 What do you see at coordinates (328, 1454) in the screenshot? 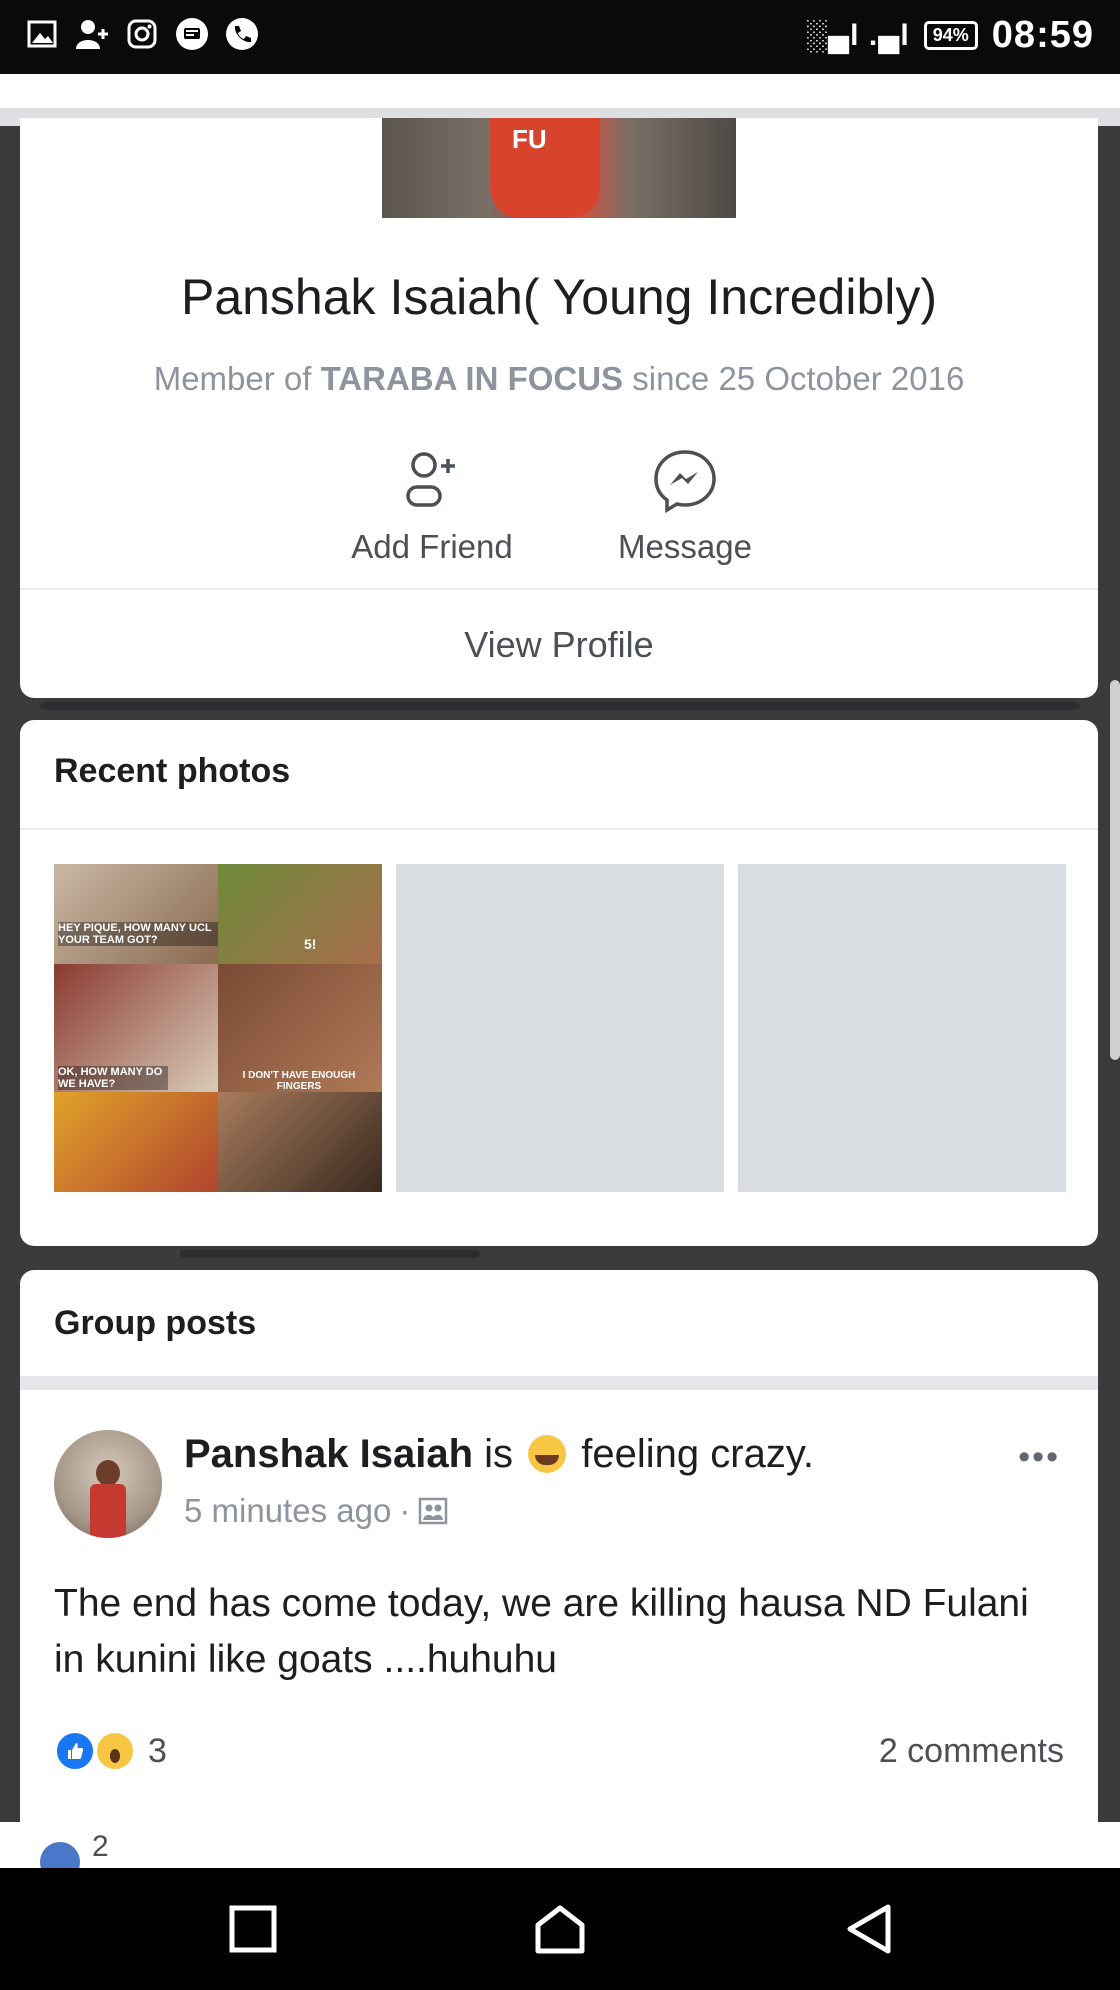
I see `post-author-link: Panshak Isaiah` at bounding box center [328, 1454].